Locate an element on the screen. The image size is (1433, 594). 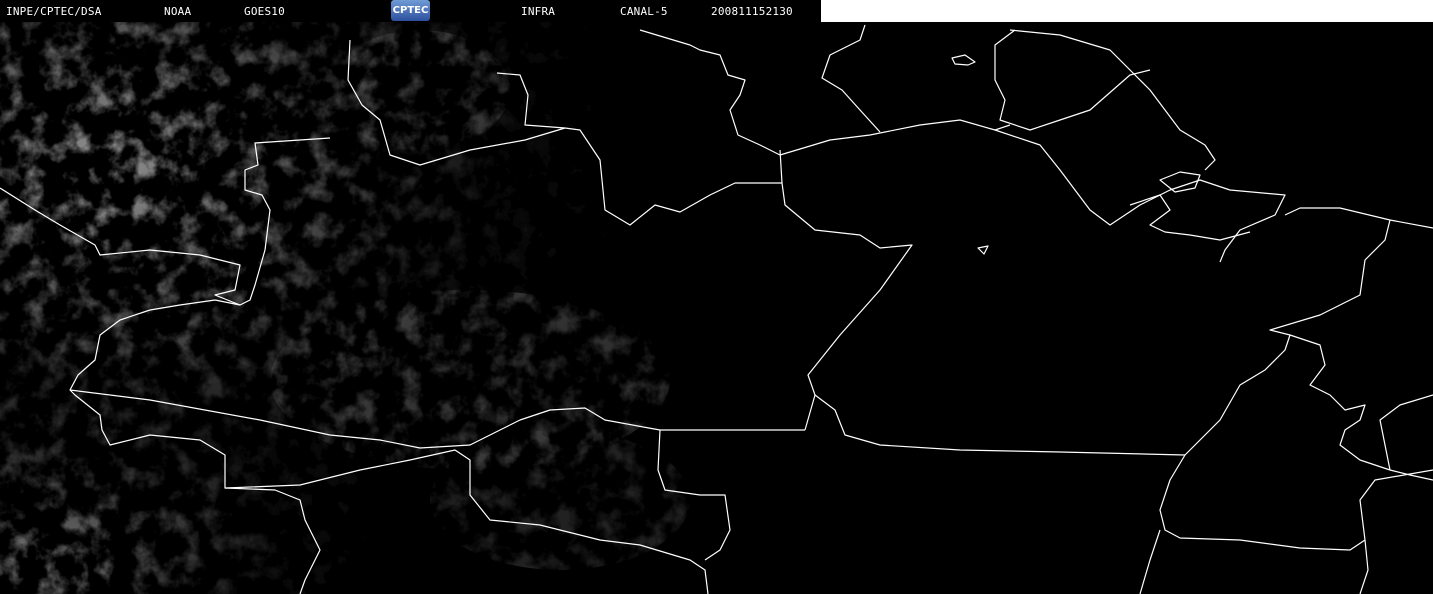
blank-strip is located at coordinates (1127, 11).